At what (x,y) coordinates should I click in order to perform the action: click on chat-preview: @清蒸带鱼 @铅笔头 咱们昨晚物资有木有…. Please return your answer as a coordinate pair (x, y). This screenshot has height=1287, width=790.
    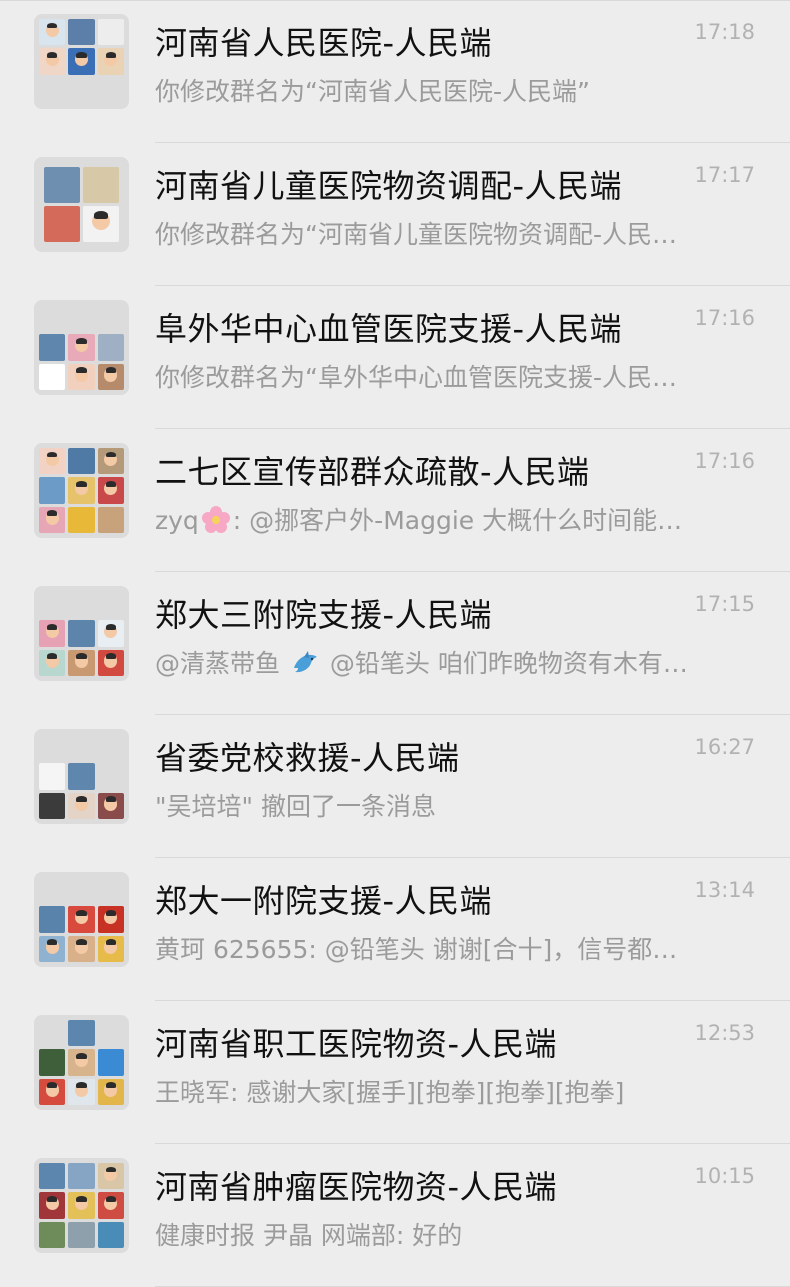
    Looking at the image, I should click on (452, 662).